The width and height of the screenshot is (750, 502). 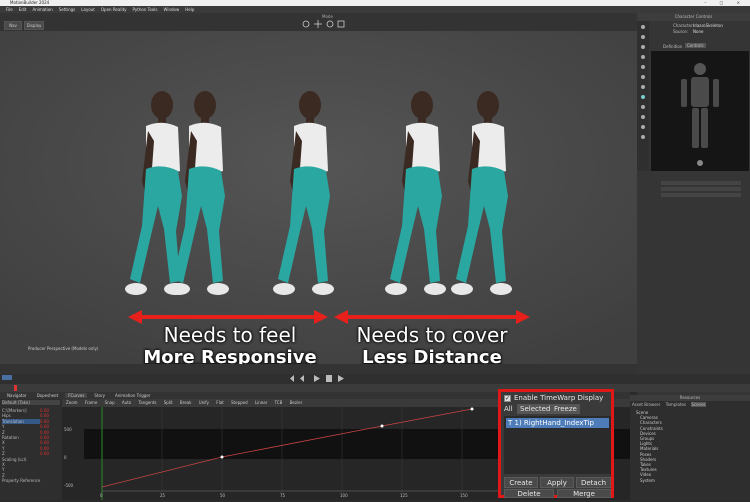 What do you see at coordinates (68, 429) in the screenshot?
I see `y-label-top: 500` at bounding box center [68, 429].